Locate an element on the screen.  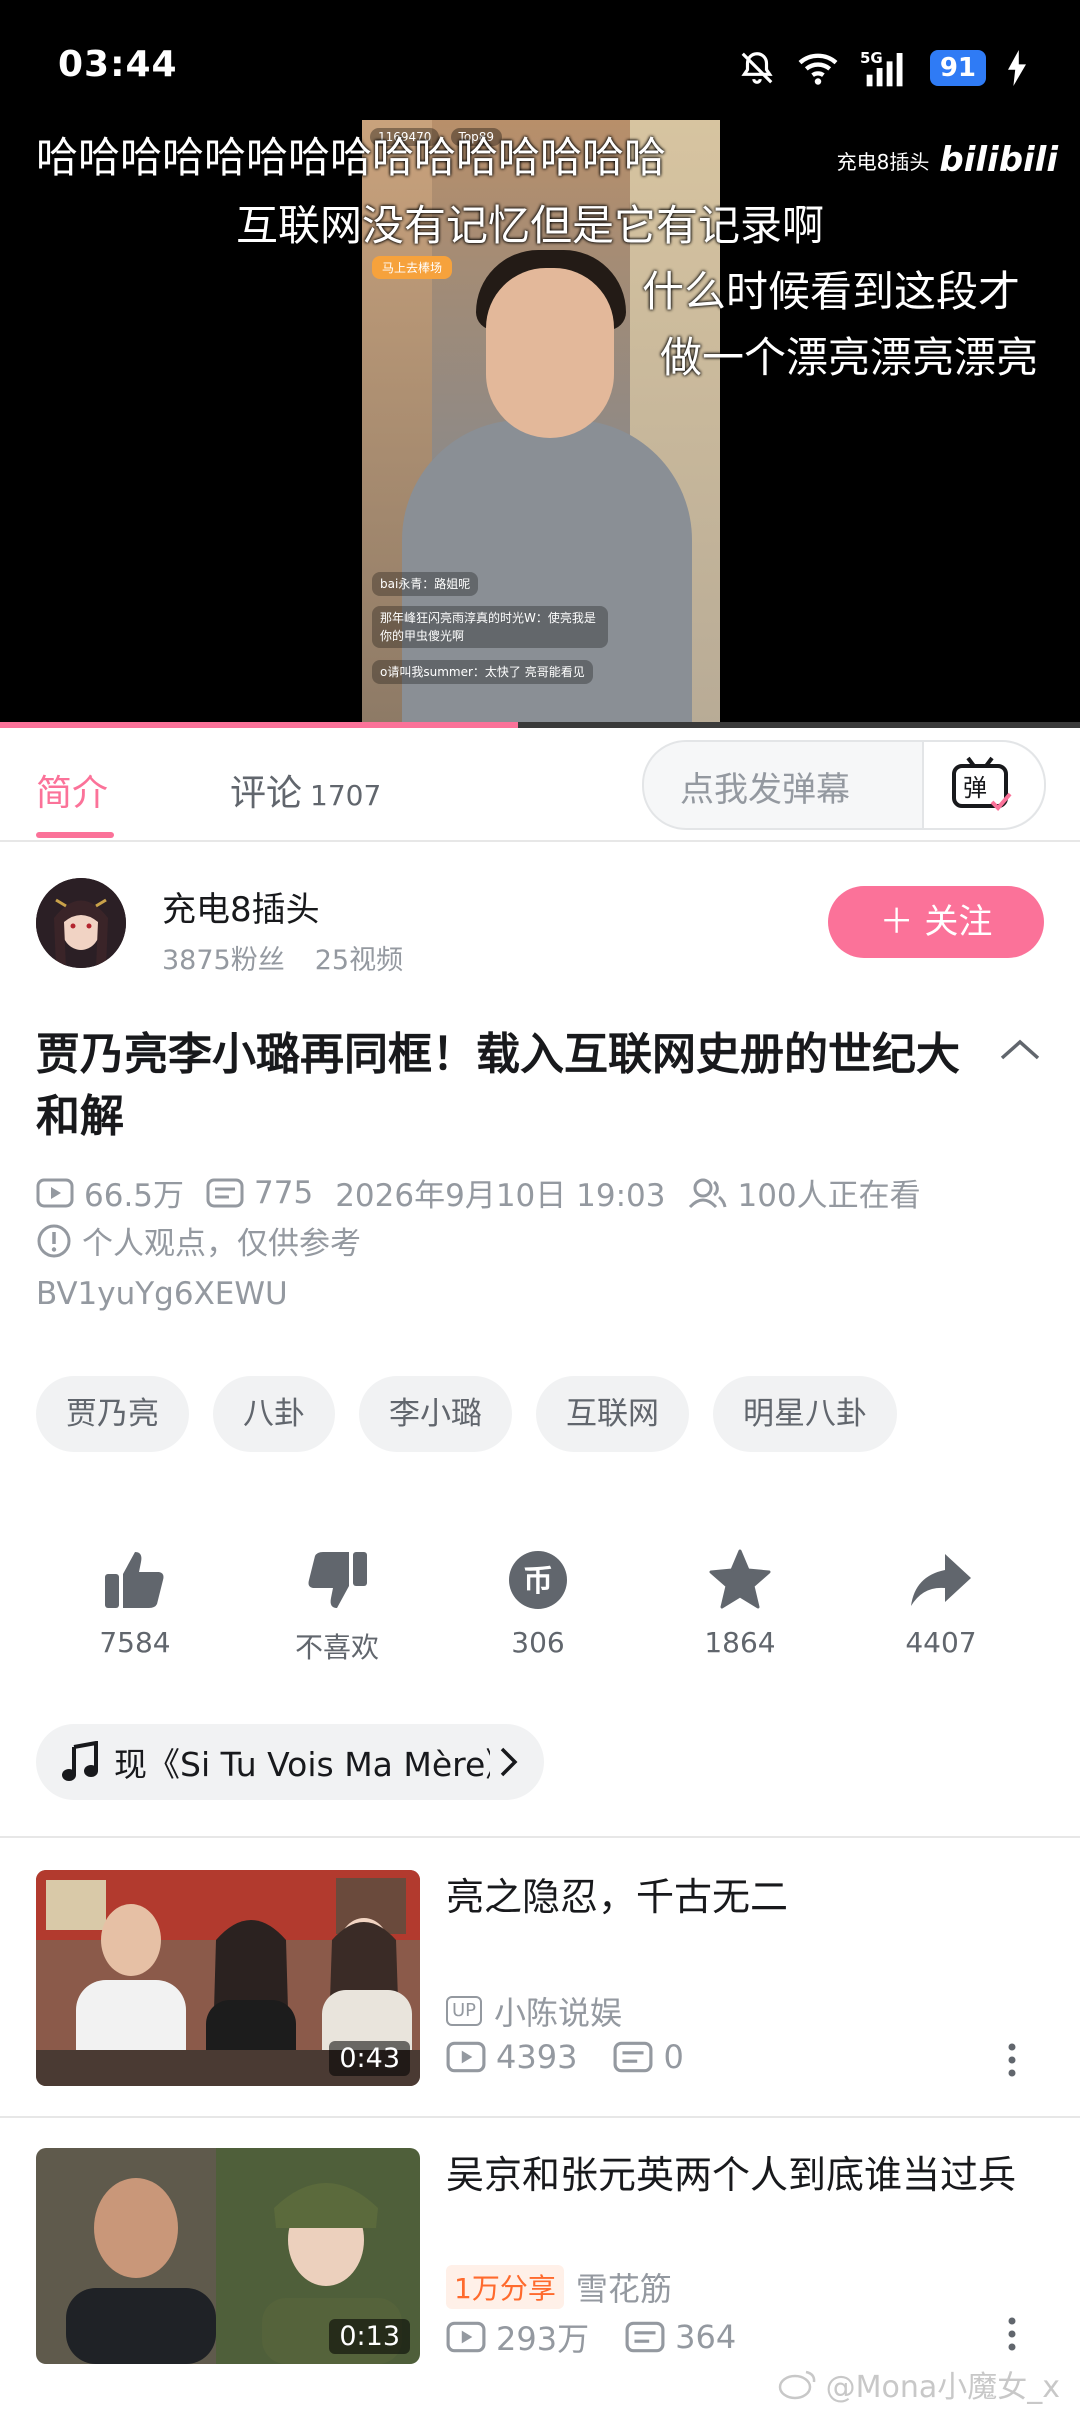
tab-comments-count: 1707 is located at coordinates (346, 795).